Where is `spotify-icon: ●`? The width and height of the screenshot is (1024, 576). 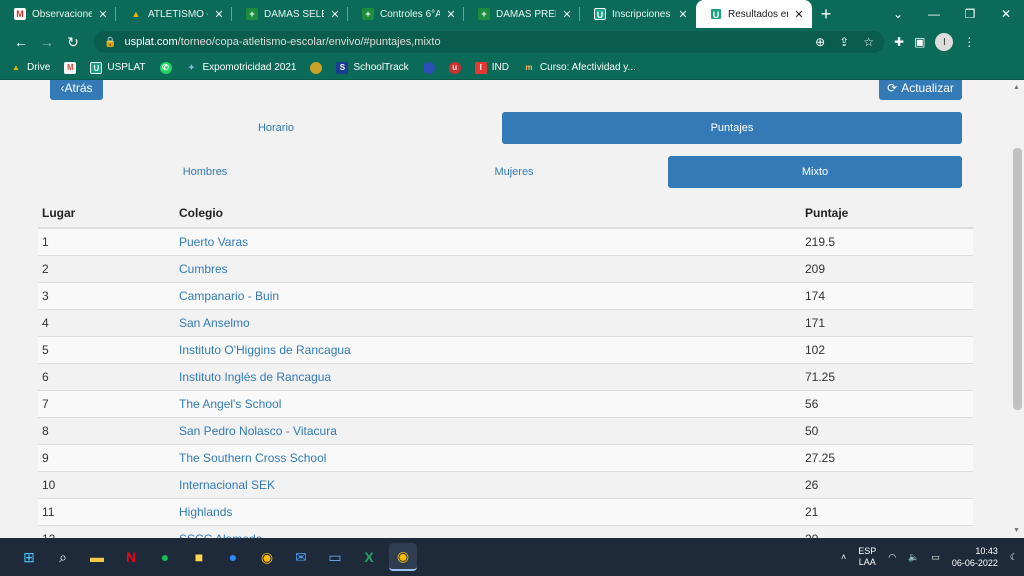
spotify-icon: ● is located at coordinates (165, 557).